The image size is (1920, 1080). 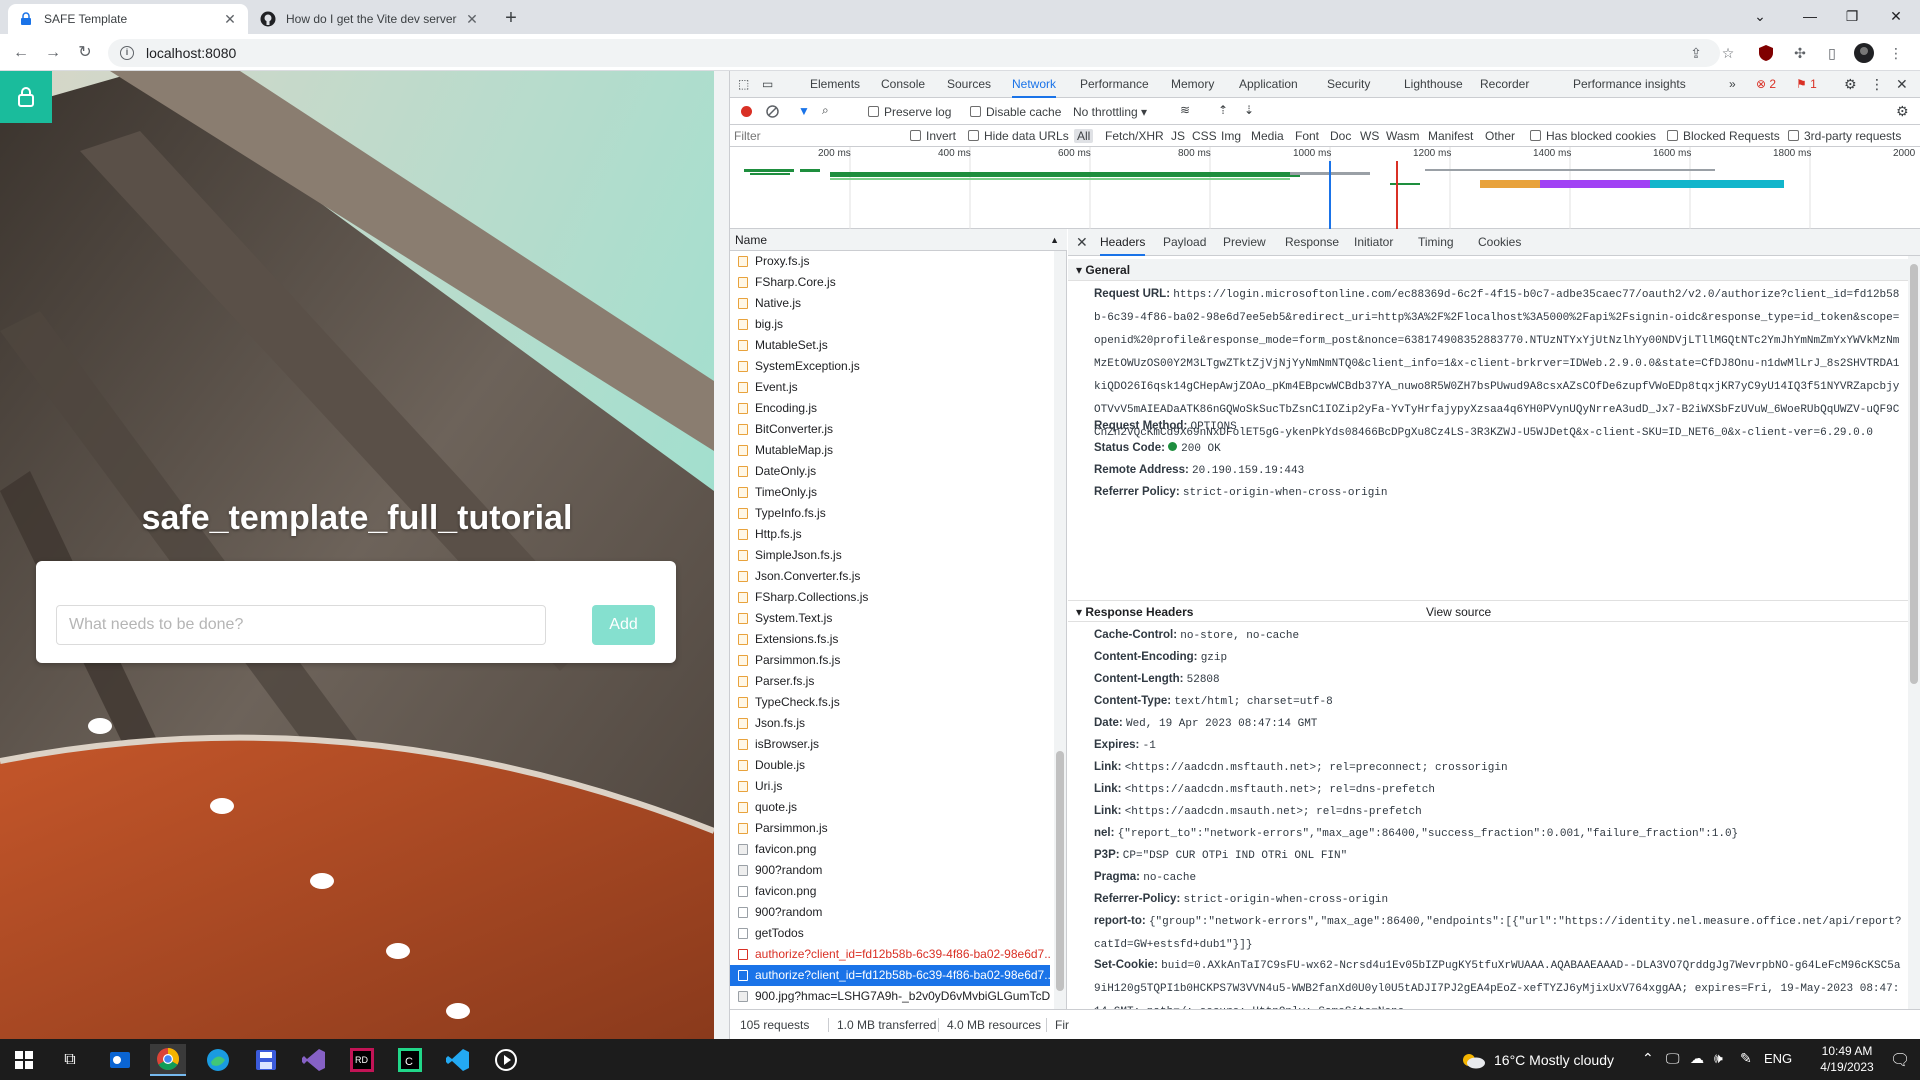 I want to click on request-row: Json.Converter.fs.js, so click(x=890, y=576).